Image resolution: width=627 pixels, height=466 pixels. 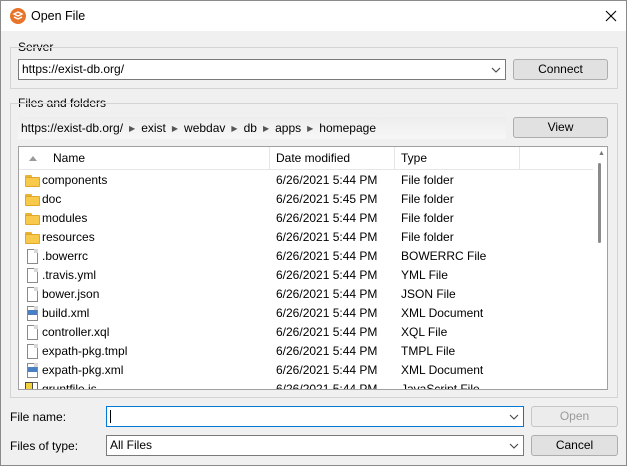 I want to click on file-type-select: All Files, so click(x=315, y=445).